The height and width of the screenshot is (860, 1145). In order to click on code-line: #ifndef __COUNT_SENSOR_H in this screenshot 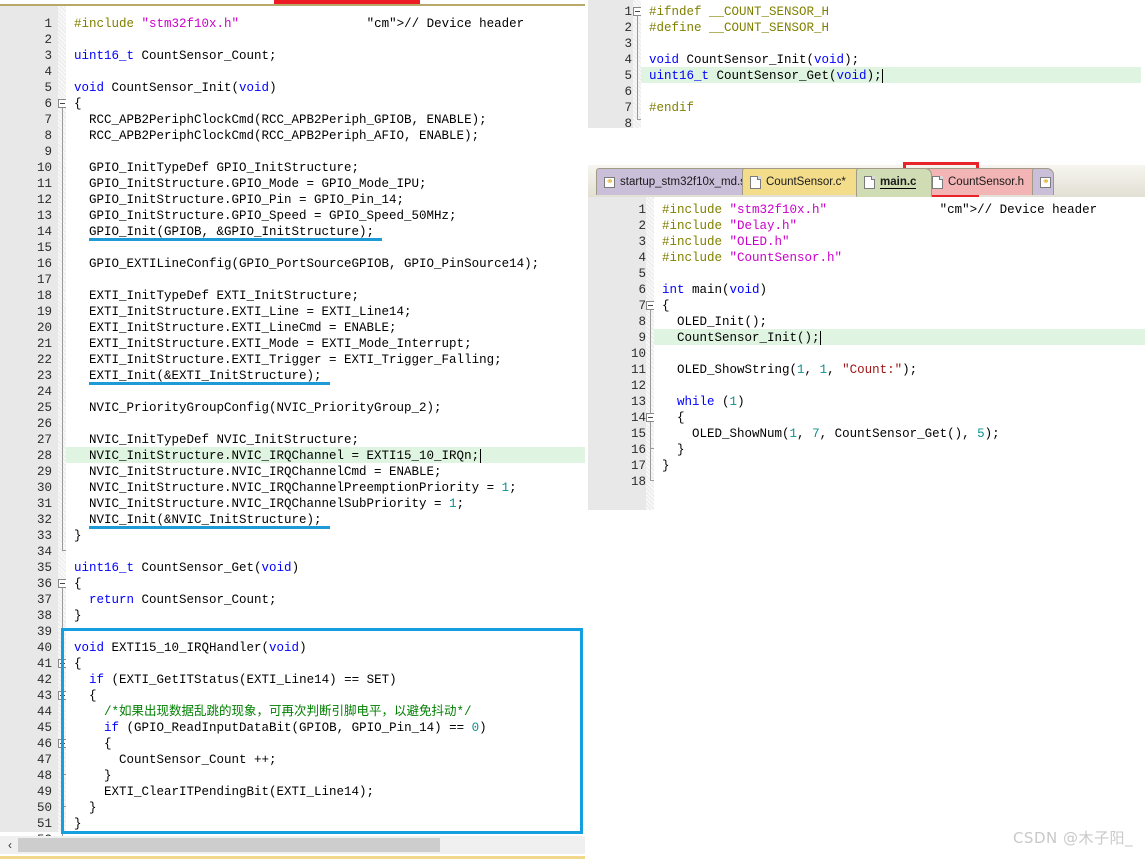, I will do `click(739, 12)`.